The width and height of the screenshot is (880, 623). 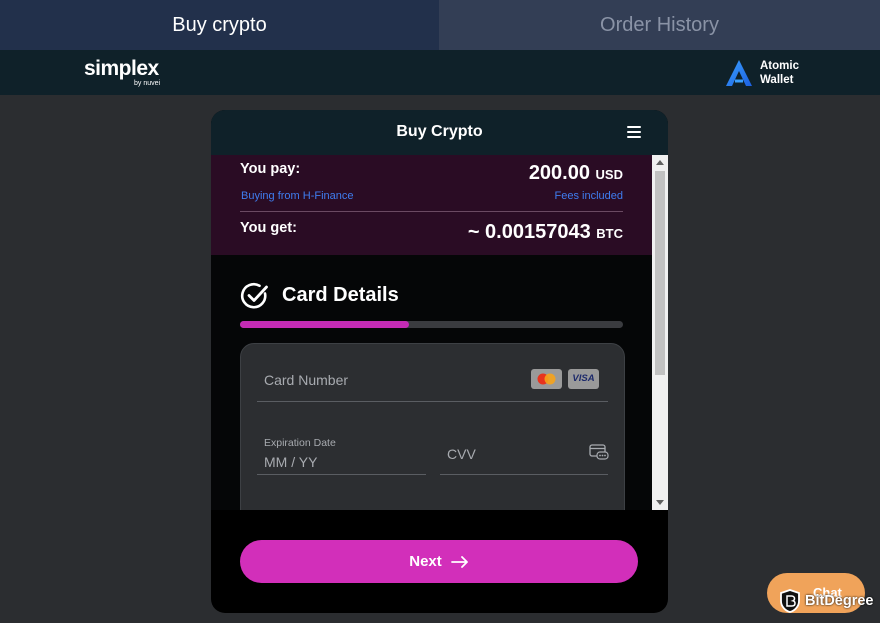 What do you see at coordinates (306, 380) in the screenshot?
I see `card-number-input: Card Number` at bounding box center [306, 380].